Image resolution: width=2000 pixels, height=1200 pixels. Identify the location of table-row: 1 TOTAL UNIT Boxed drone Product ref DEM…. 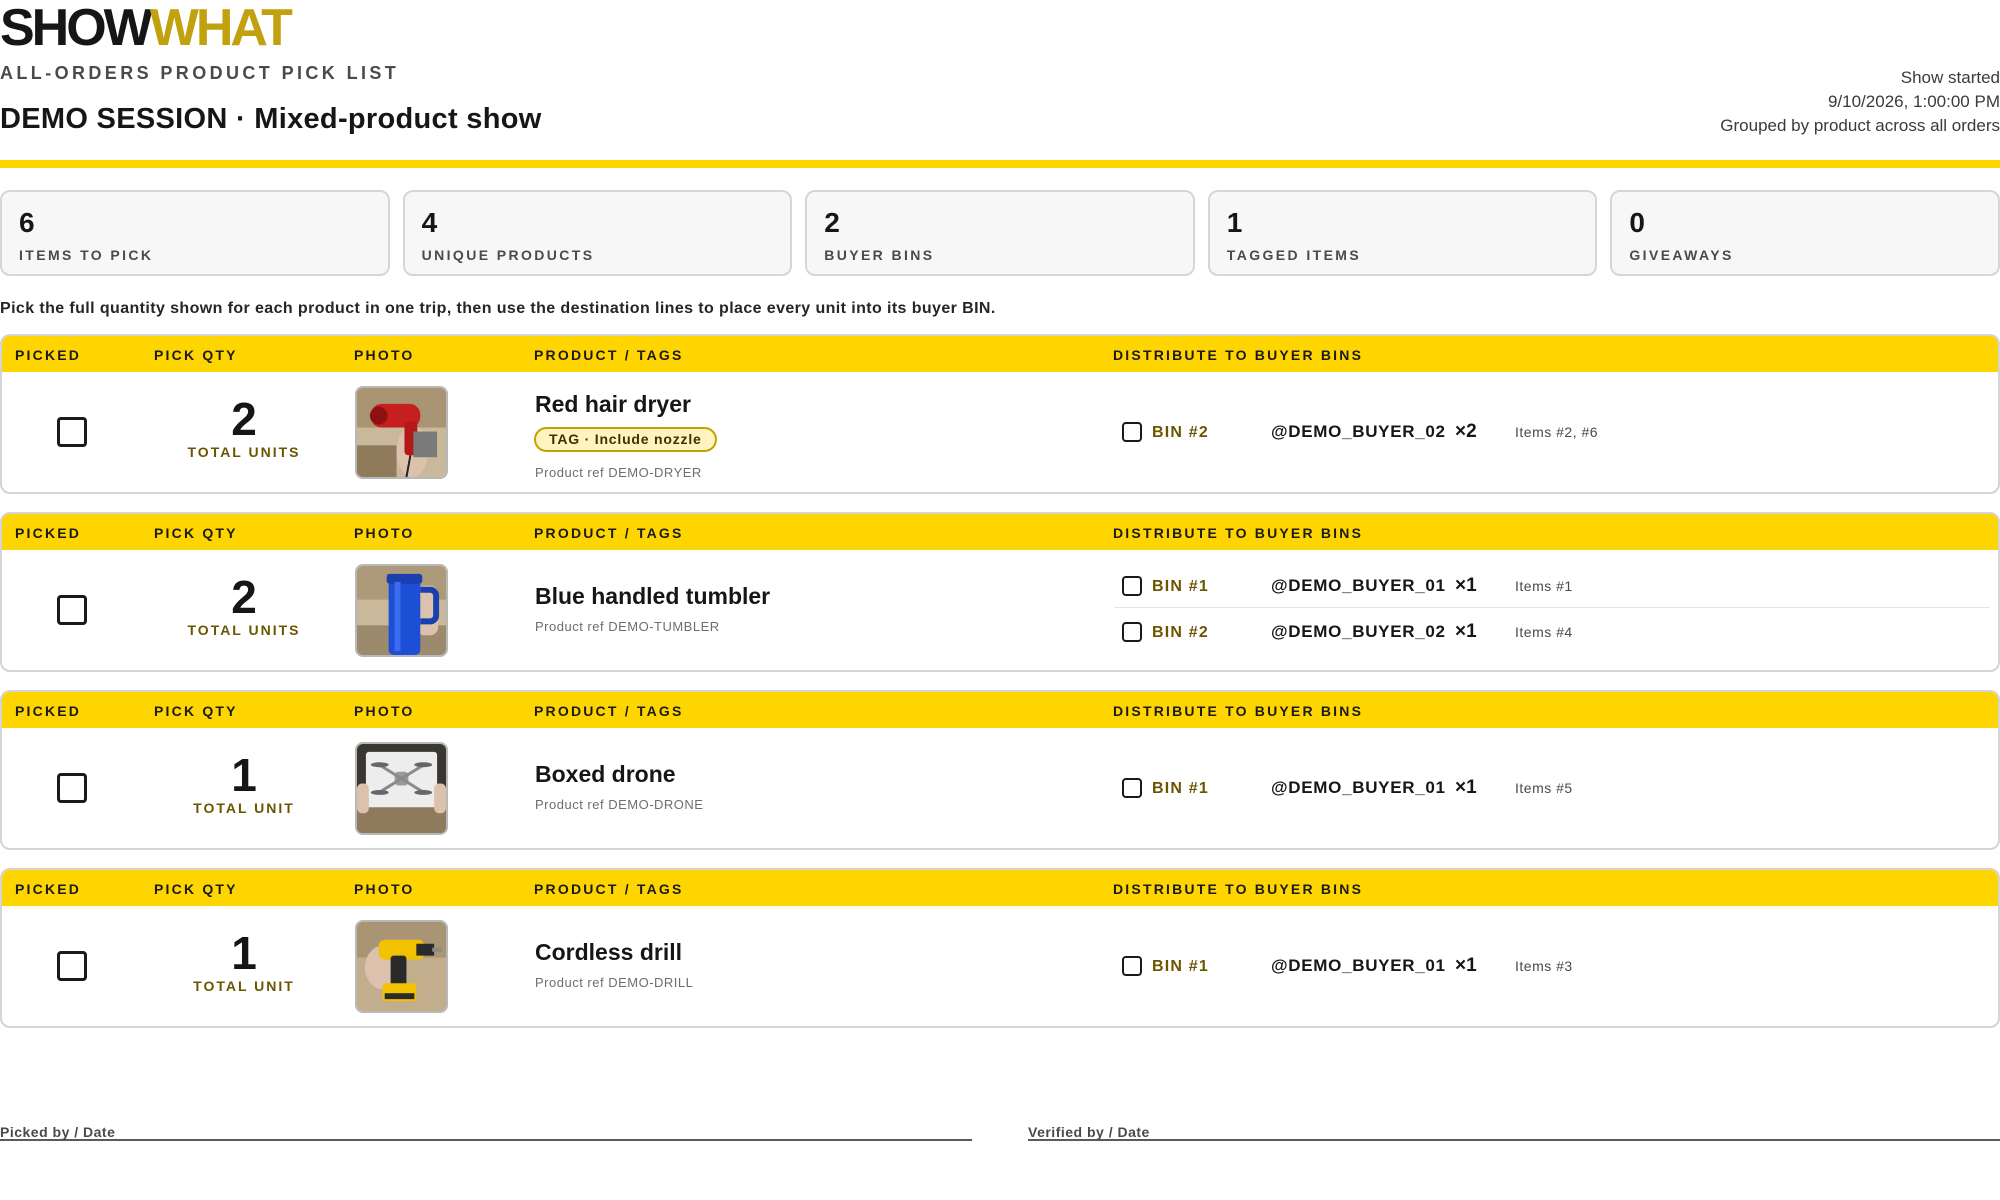
(1000, 788).